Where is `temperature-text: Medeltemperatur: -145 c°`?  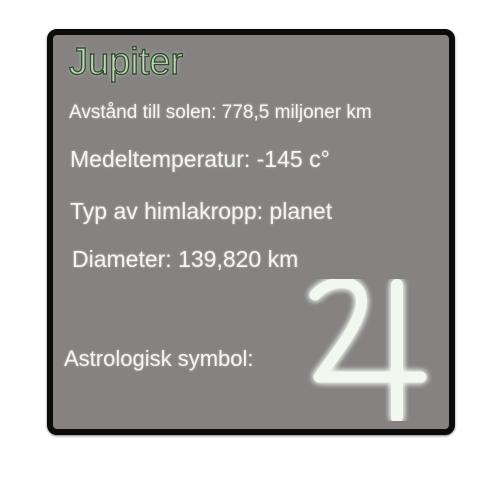 temperature-text: Medeltemperatur: -145 c° is located at coordinates (200, 159).